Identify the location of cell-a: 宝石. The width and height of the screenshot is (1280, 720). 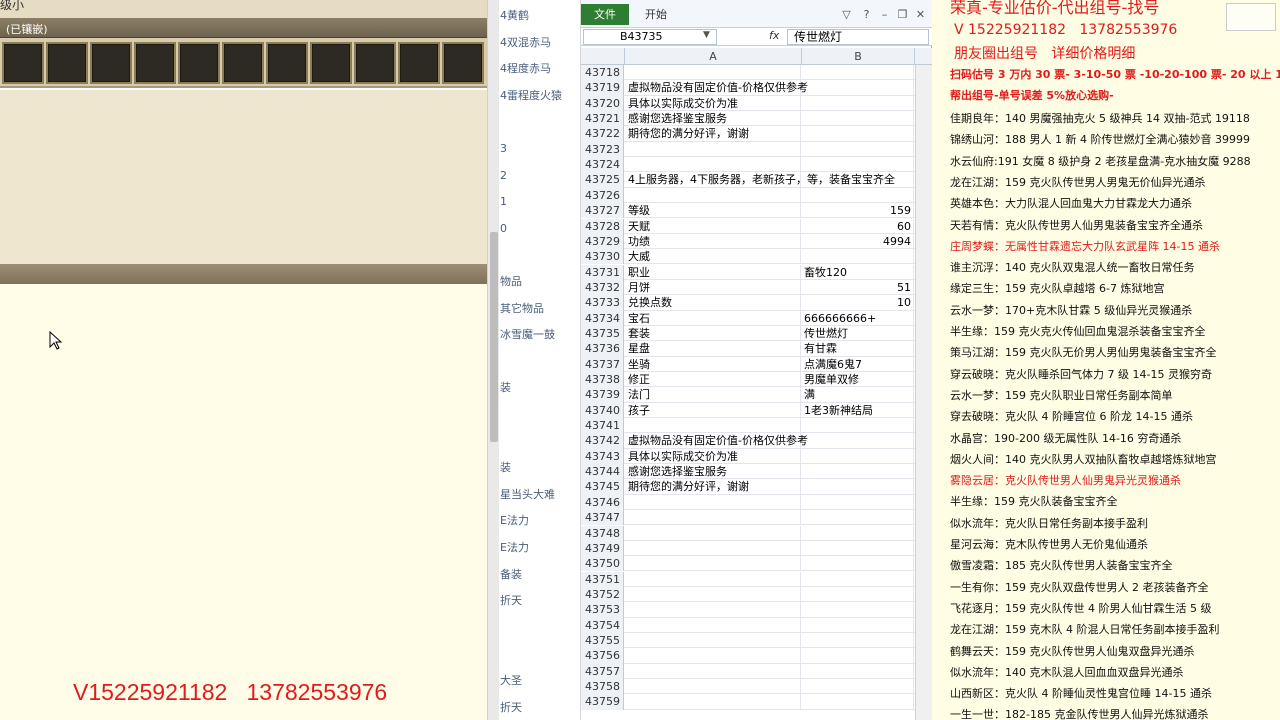
(713, 318).